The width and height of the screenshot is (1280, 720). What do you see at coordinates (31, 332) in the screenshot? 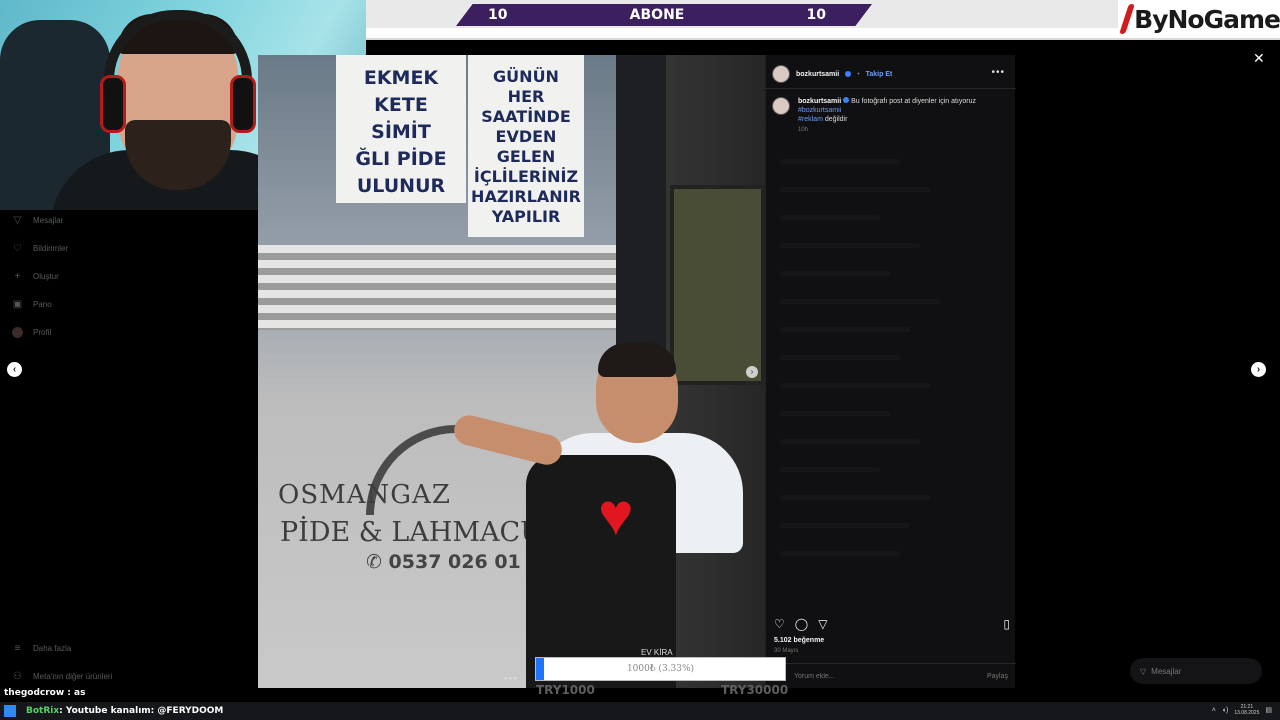
I see `sidebar-item-profile: Profil` at bounding box center [31, 332].